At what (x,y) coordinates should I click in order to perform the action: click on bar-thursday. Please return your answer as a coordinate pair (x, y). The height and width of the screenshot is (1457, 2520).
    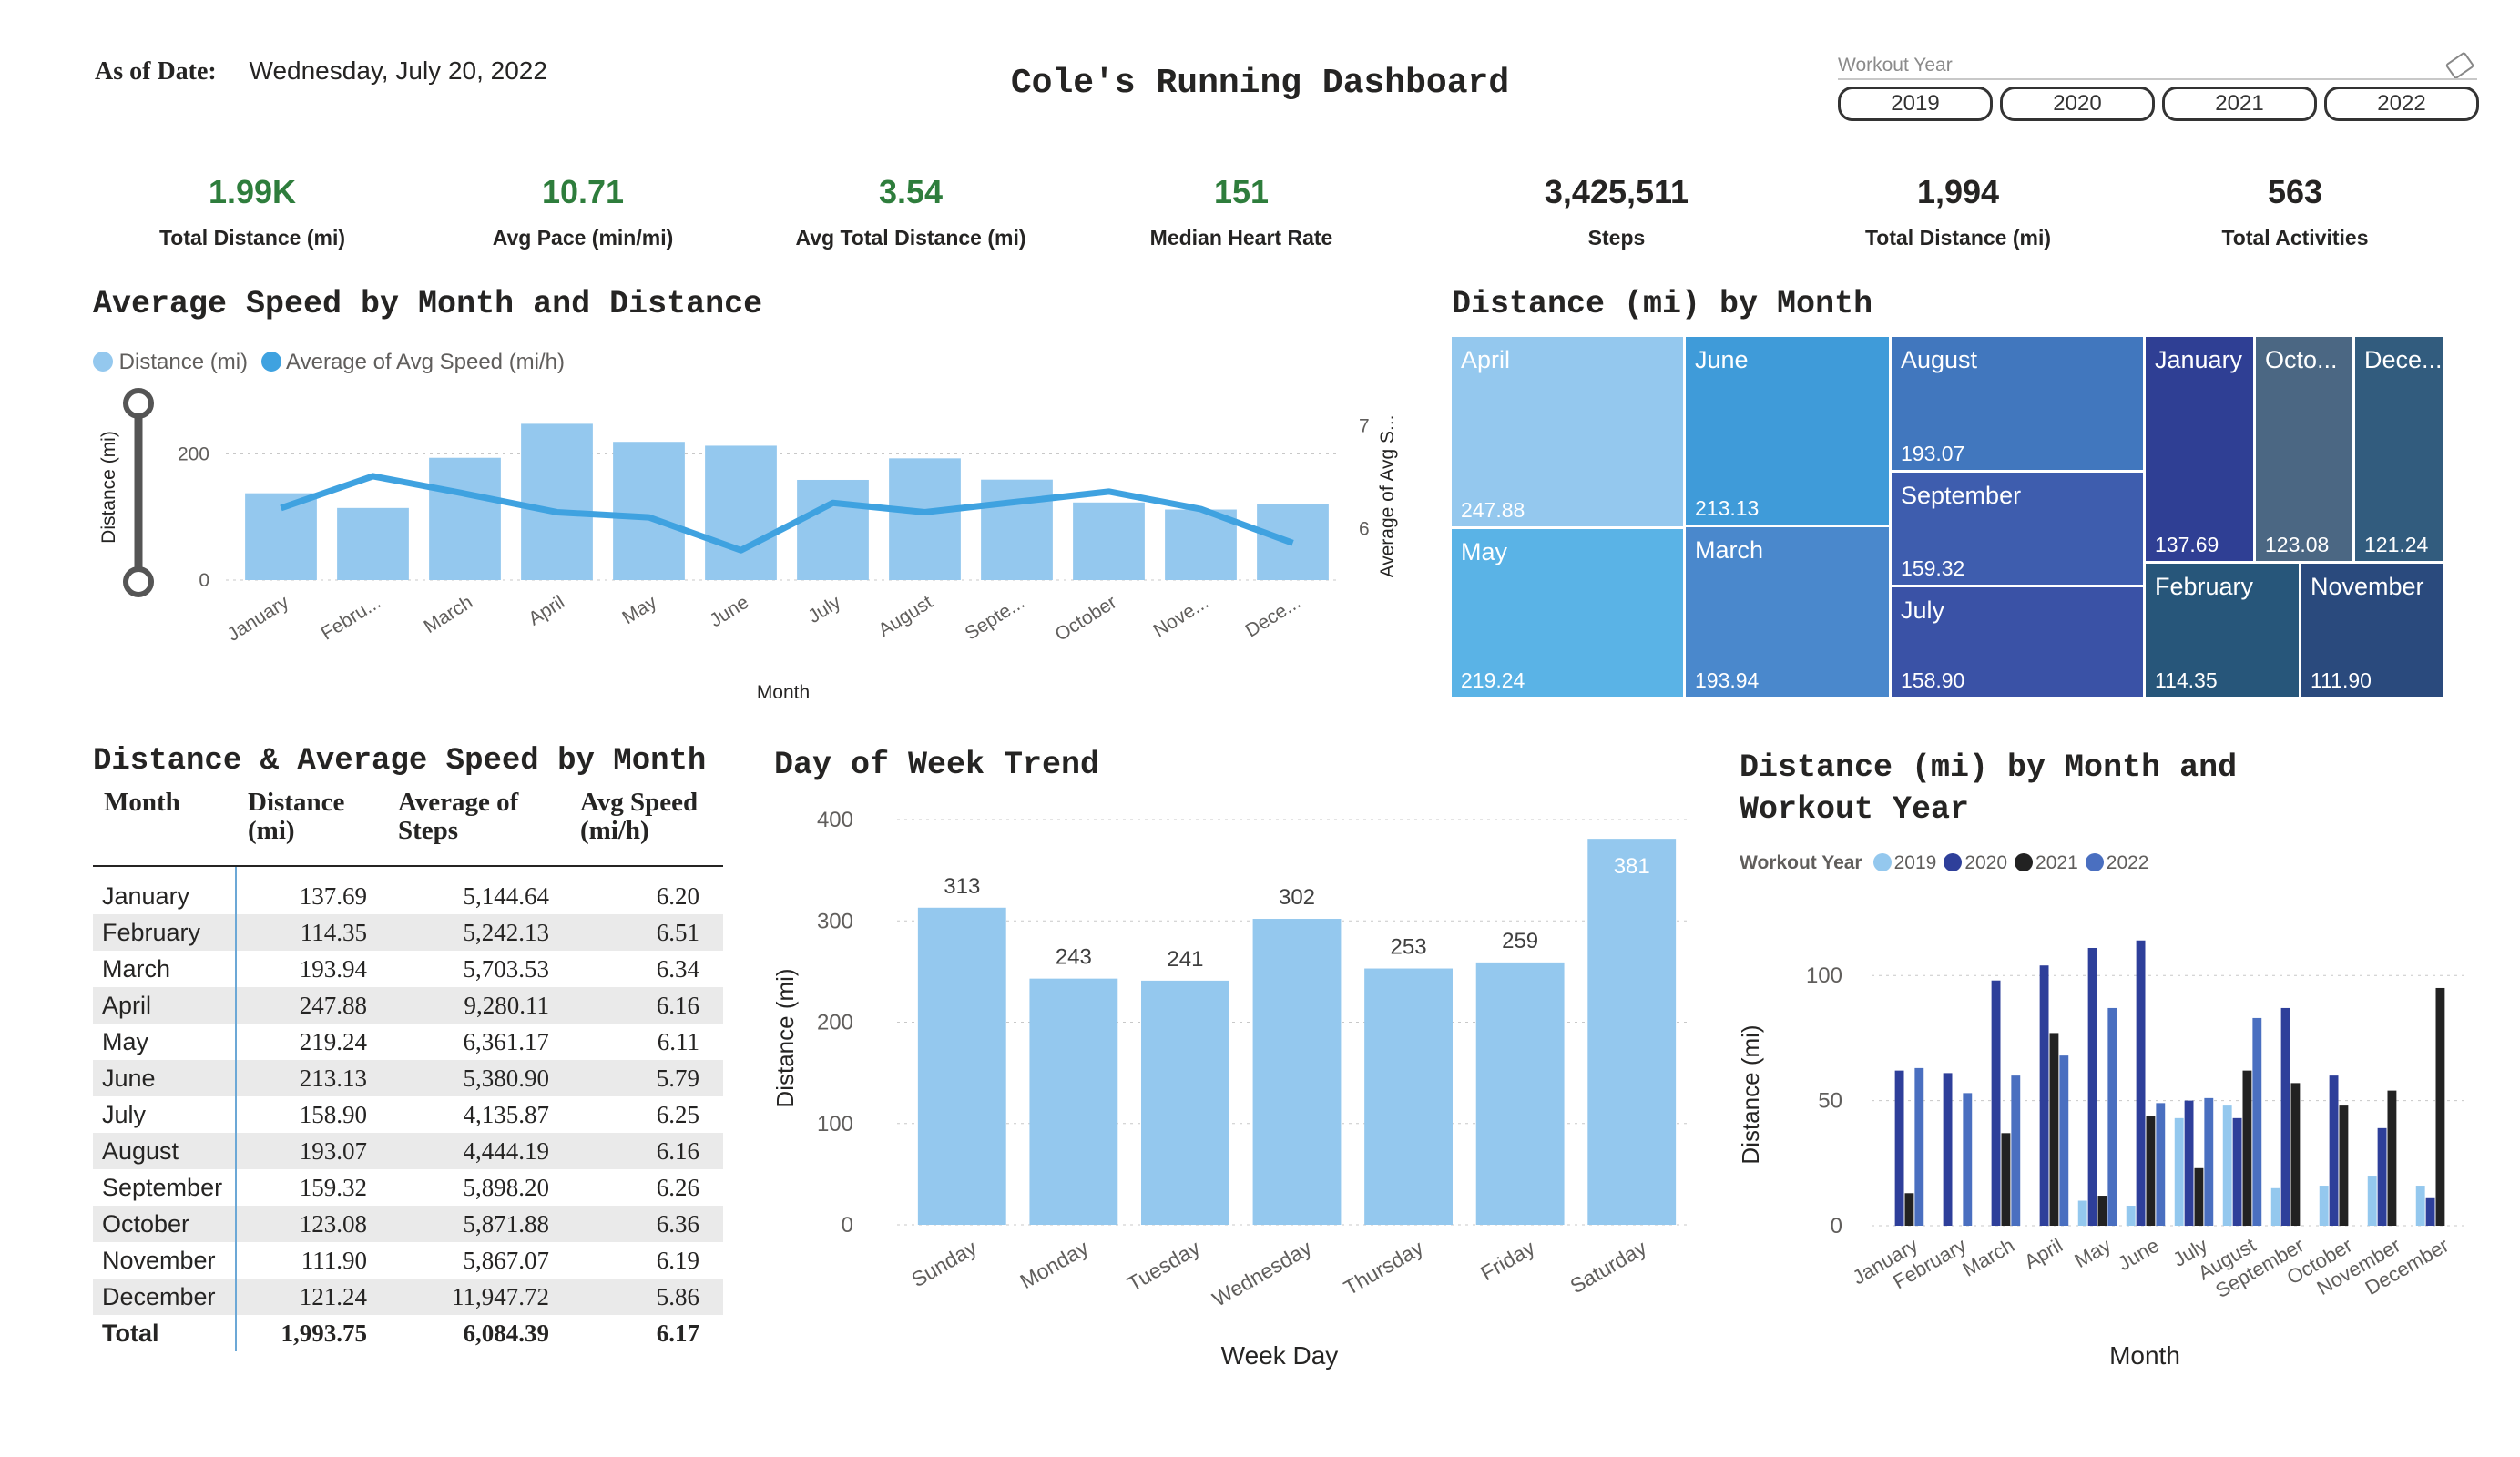
    Looking at the image, I should click on (1408, 1097).